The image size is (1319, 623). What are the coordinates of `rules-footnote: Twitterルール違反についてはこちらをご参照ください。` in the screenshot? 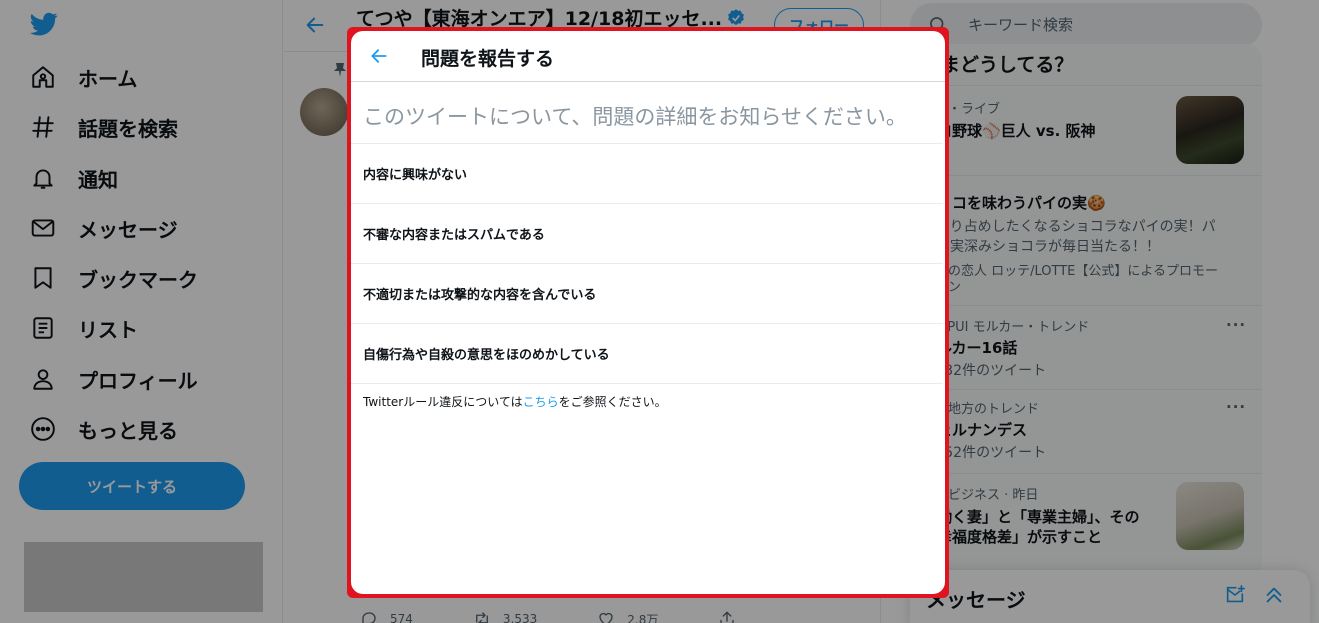 It's located at (515, 401).